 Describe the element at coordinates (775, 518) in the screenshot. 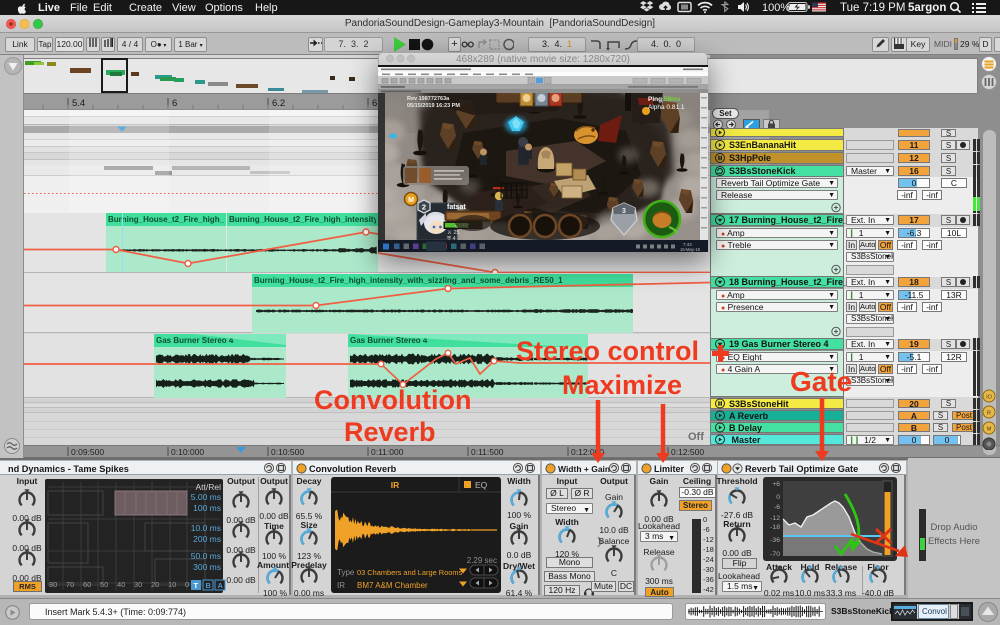

I see `svg-text: -12` at that location.